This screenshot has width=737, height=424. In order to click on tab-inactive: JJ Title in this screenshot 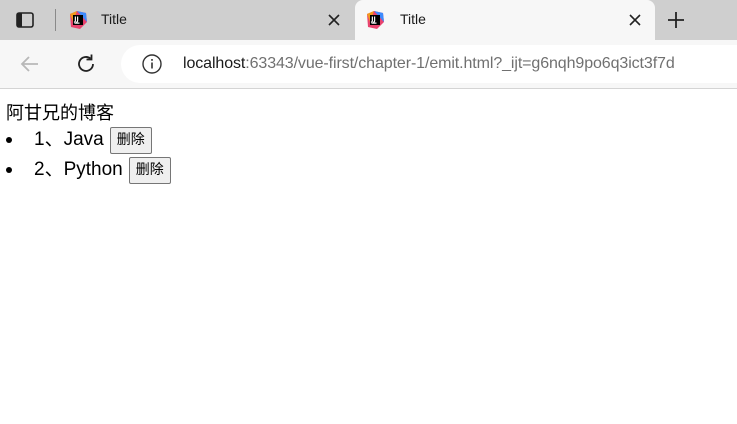, I will do `click(206, 20)`.